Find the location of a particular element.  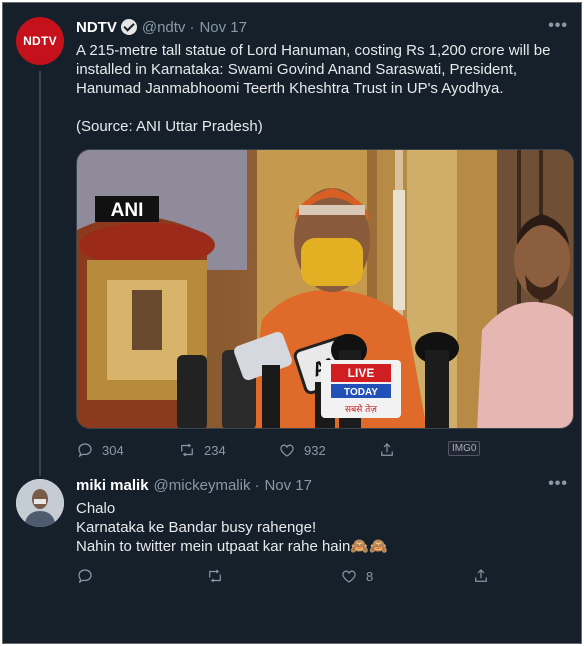

mikimalik-avatar is located at coordinates (40, 503).